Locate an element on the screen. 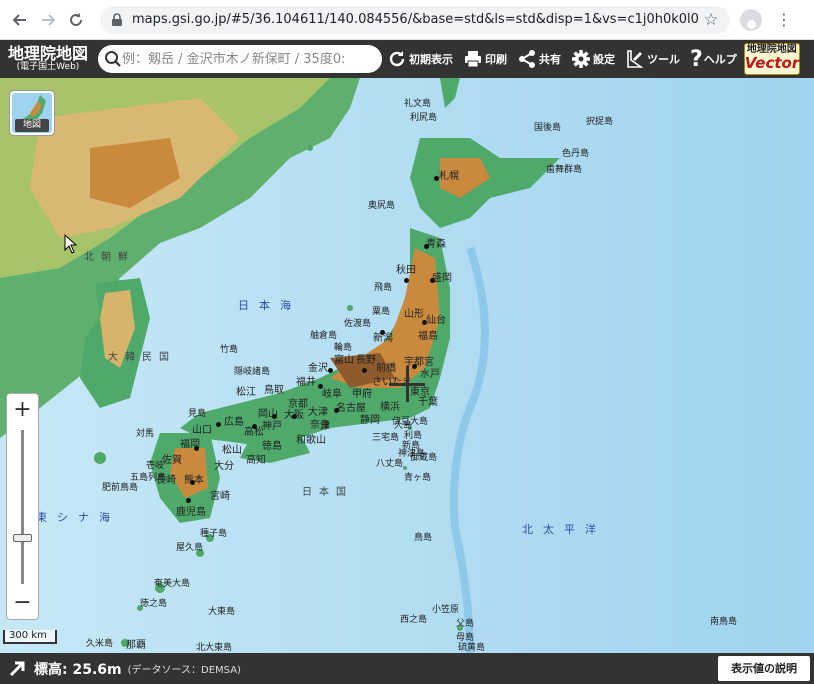 The image size is (814, 684). city-label-fukushima: 福島 is located at coordinates (428, 336).